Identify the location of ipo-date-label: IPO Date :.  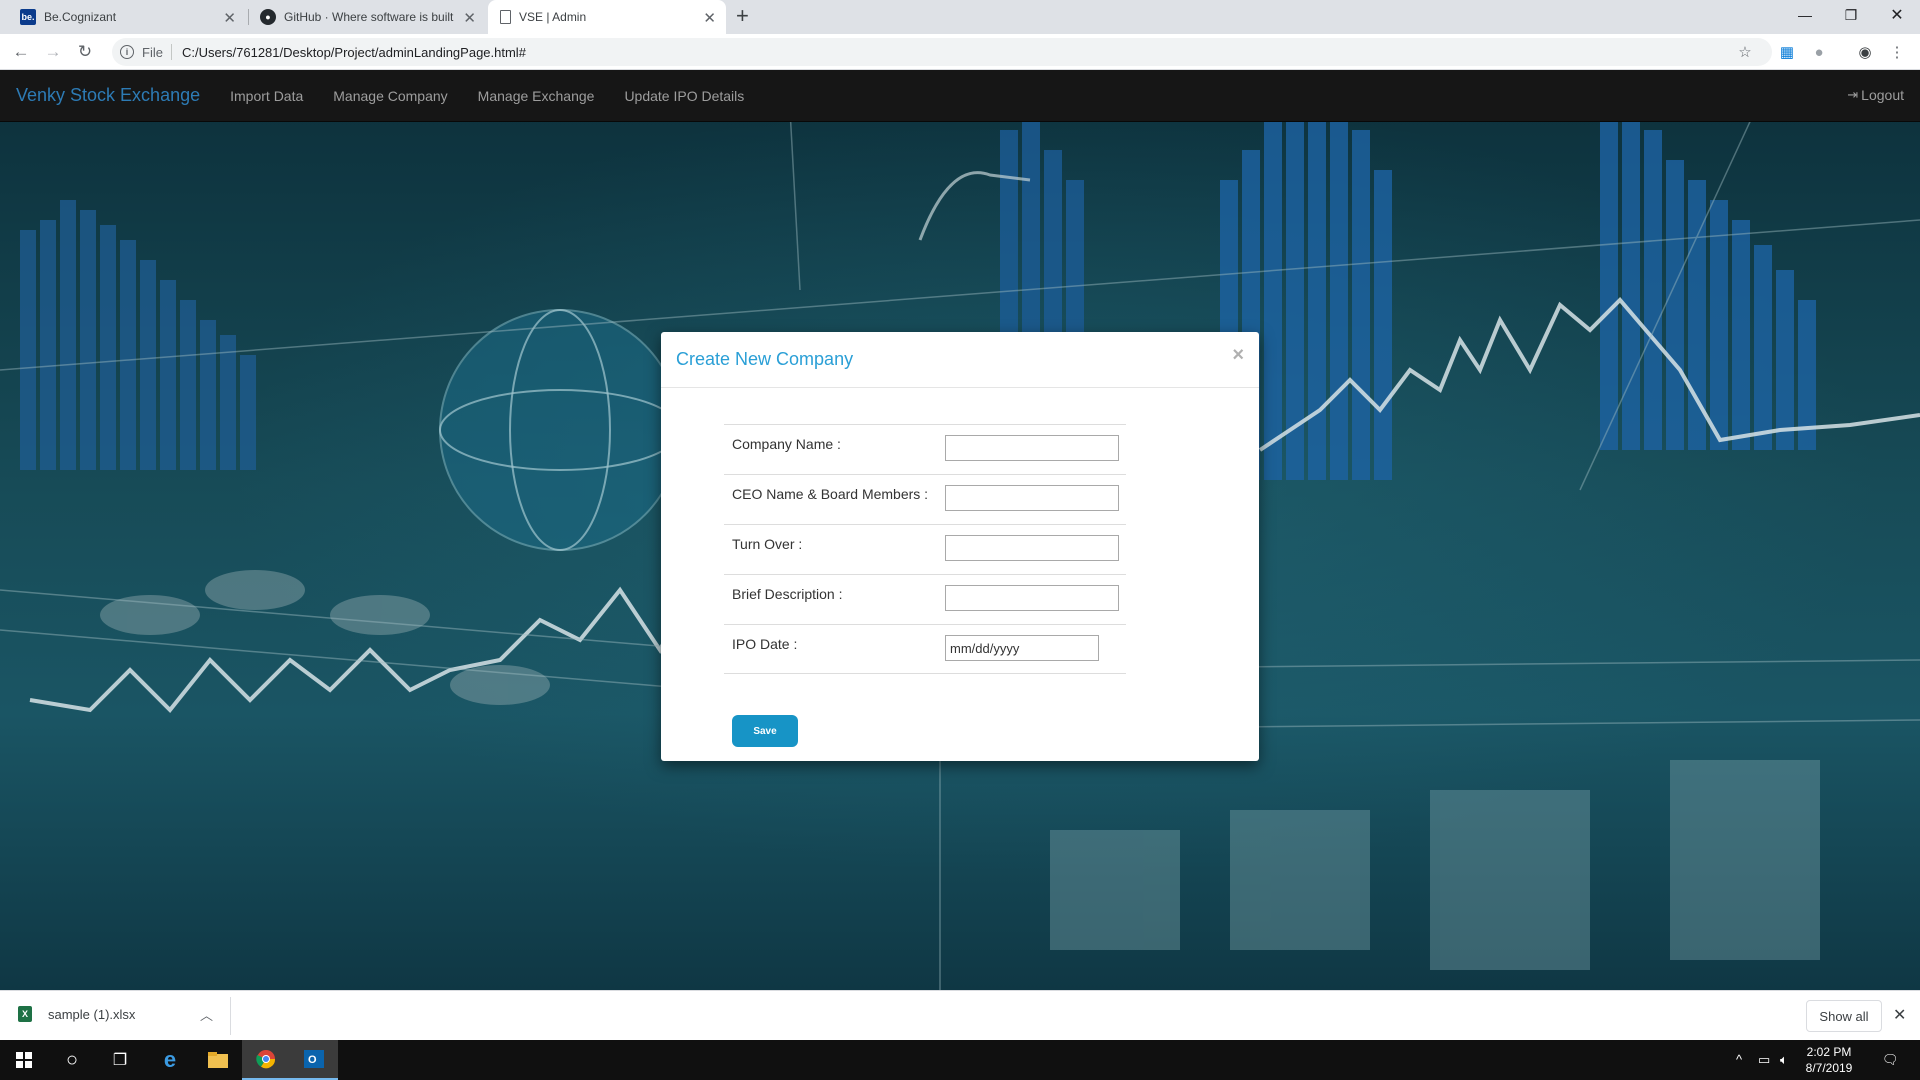
(765, 644).